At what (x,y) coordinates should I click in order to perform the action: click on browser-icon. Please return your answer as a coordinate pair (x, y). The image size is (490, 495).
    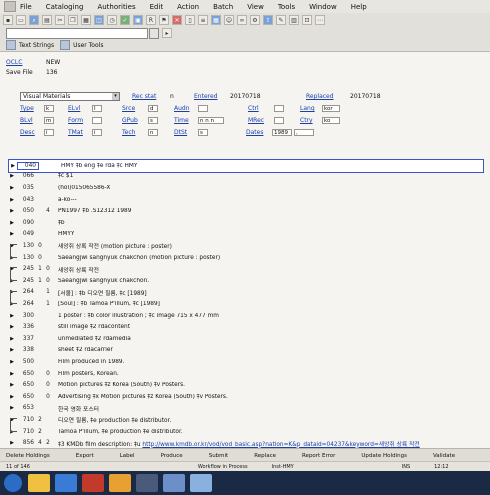
    Looking at the image, I should click on (66, 483).